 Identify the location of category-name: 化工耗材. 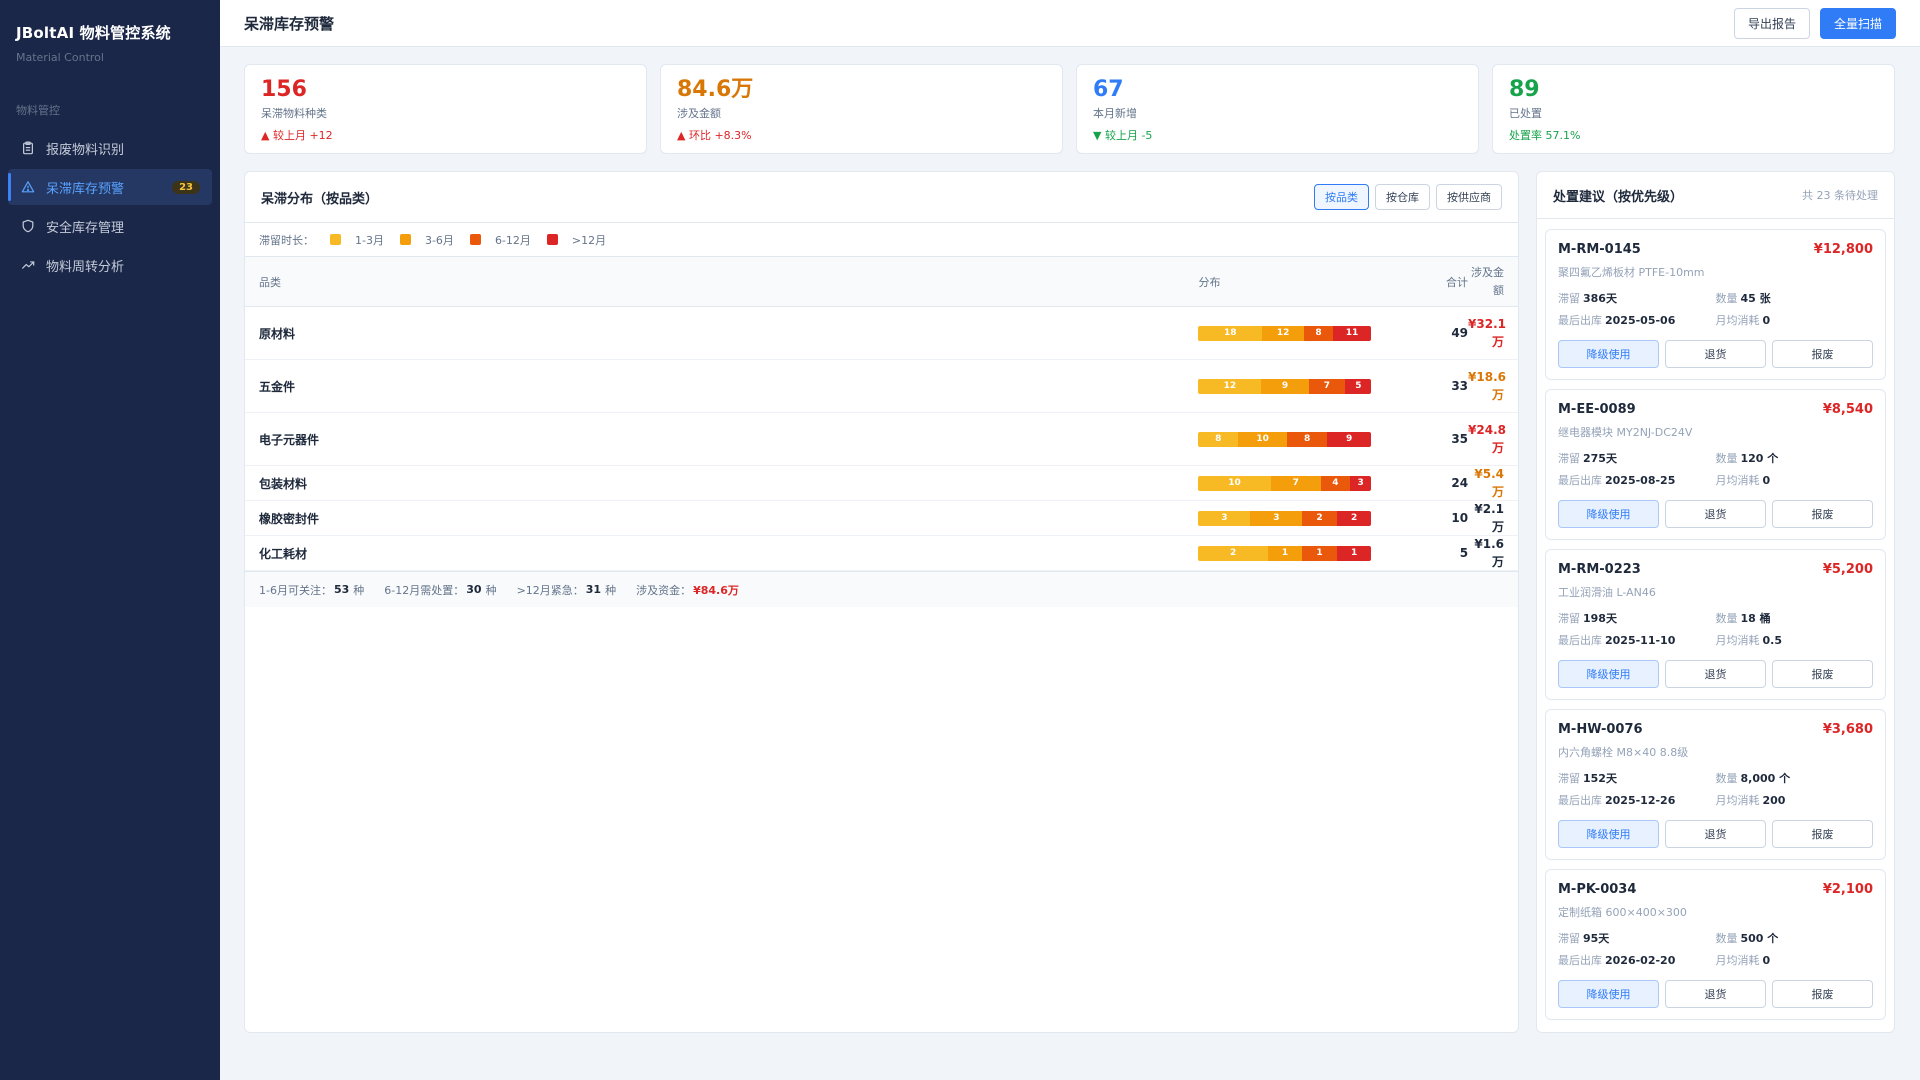
(283, 553).